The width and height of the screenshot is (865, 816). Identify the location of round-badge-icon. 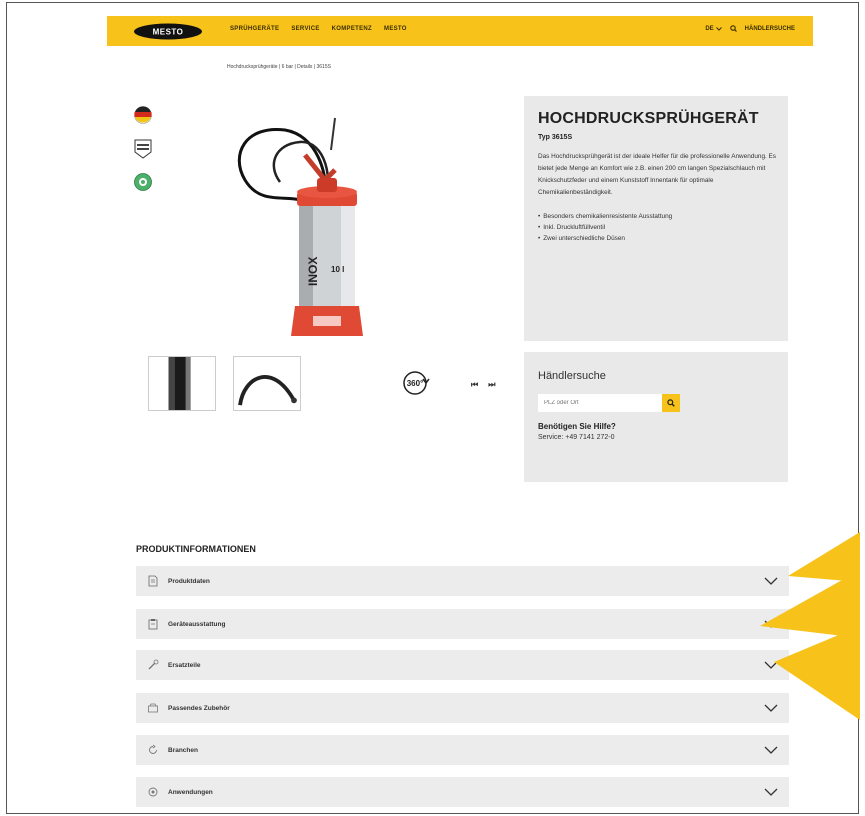
(143, 182).